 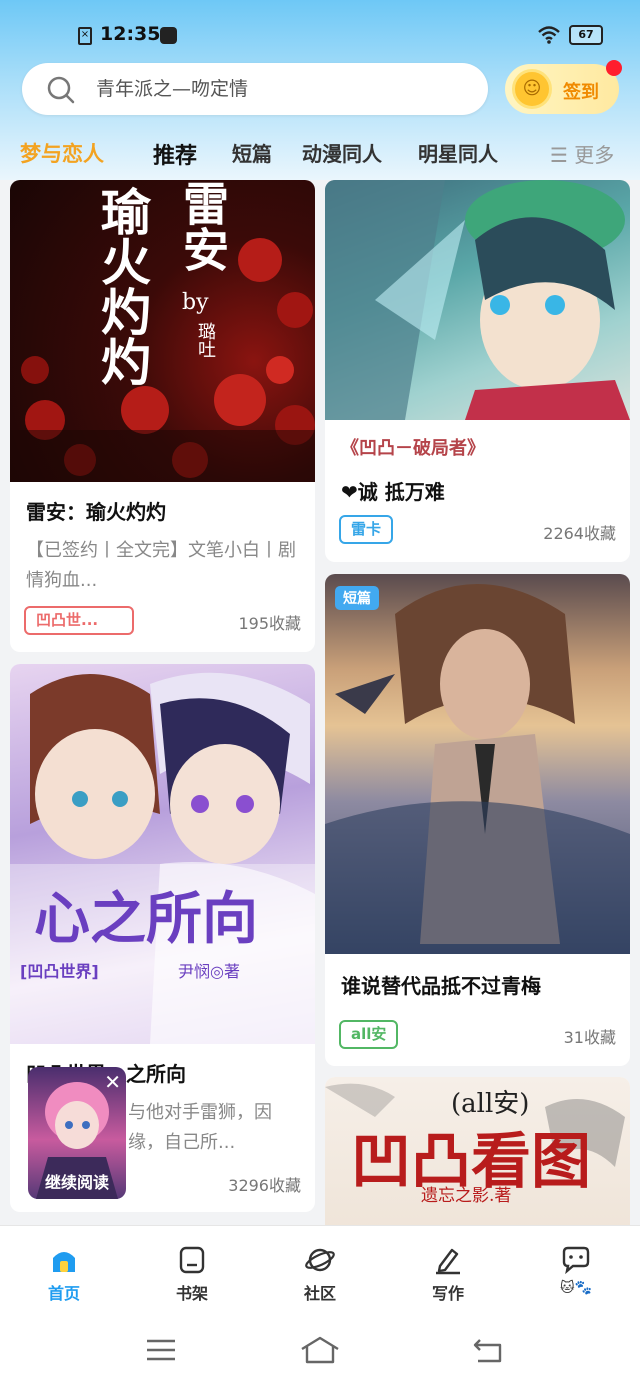 What do you see at coordinates (191, 1293) in the screenshot?
I see `nav-bookshelf-label: 书架` at bounding box center [191, 1293].